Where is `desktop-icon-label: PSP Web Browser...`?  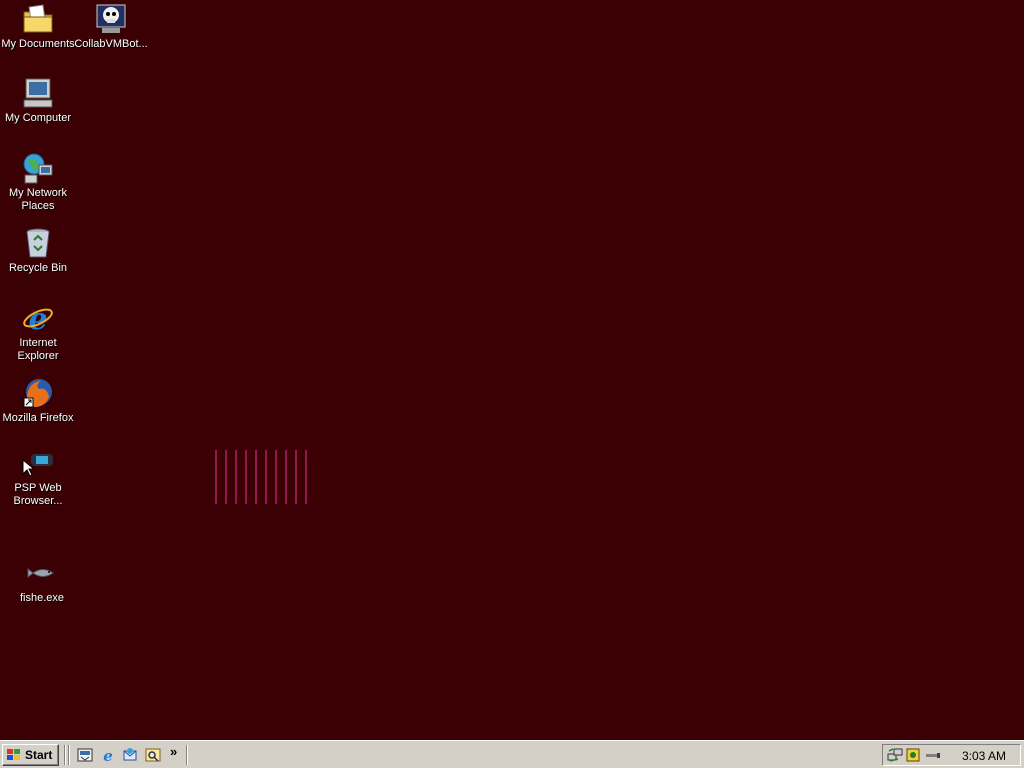
desktop-icon-label: PSP Web Browser... is located at coordinates (38, 494).